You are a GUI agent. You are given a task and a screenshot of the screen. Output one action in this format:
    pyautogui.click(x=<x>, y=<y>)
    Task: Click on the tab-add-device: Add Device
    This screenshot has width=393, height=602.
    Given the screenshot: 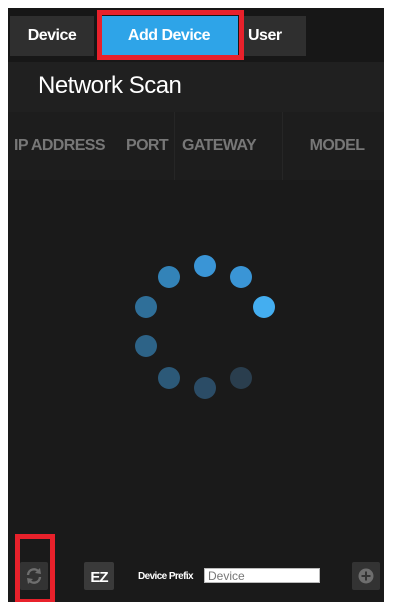 What is the action you would take?
    pyautogui.click(x=169, y=36)
    